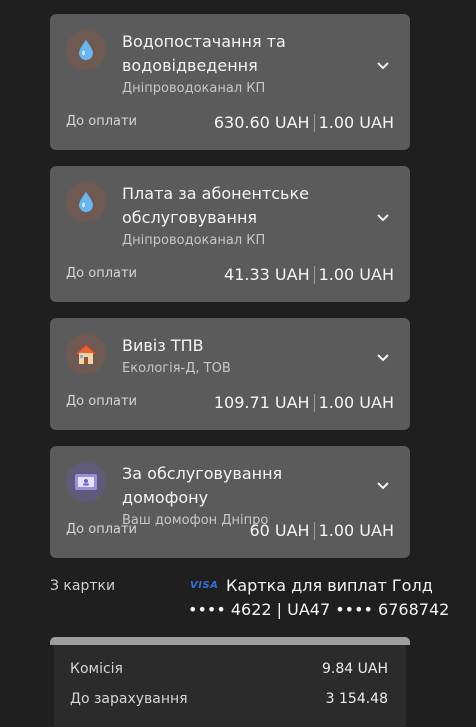 The width and height of the screenshot is (476, 727). I want to click on amount-row: 630.60 UAH 1.00 UAH, so click(304, 122).